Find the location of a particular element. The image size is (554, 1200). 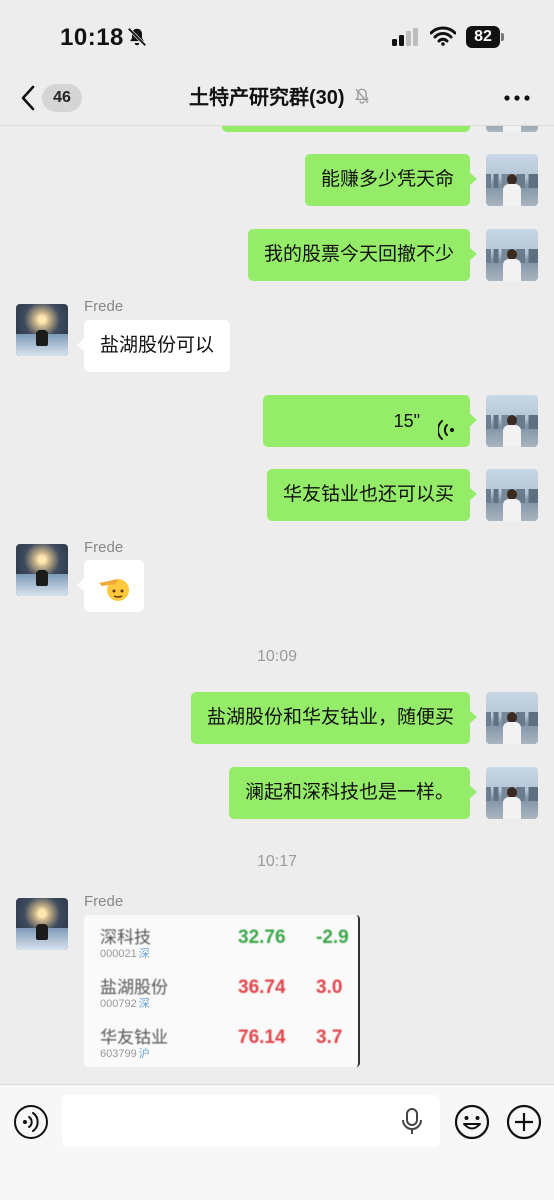

ellipsis-icon is located at coordinates (517, 98).